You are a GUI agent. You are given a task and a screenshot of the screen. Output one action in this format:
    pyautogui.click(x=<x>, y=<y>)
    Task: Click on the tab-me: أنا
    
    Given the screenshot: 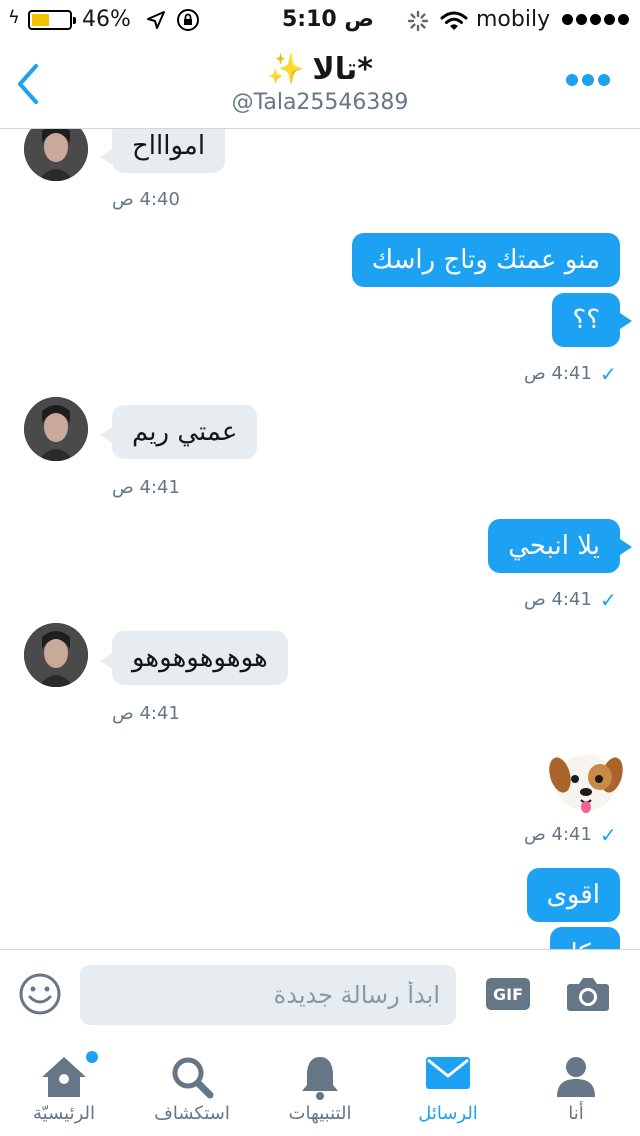 What is the action you would take?
    pyautogui.click(x=576, y=1088)
    